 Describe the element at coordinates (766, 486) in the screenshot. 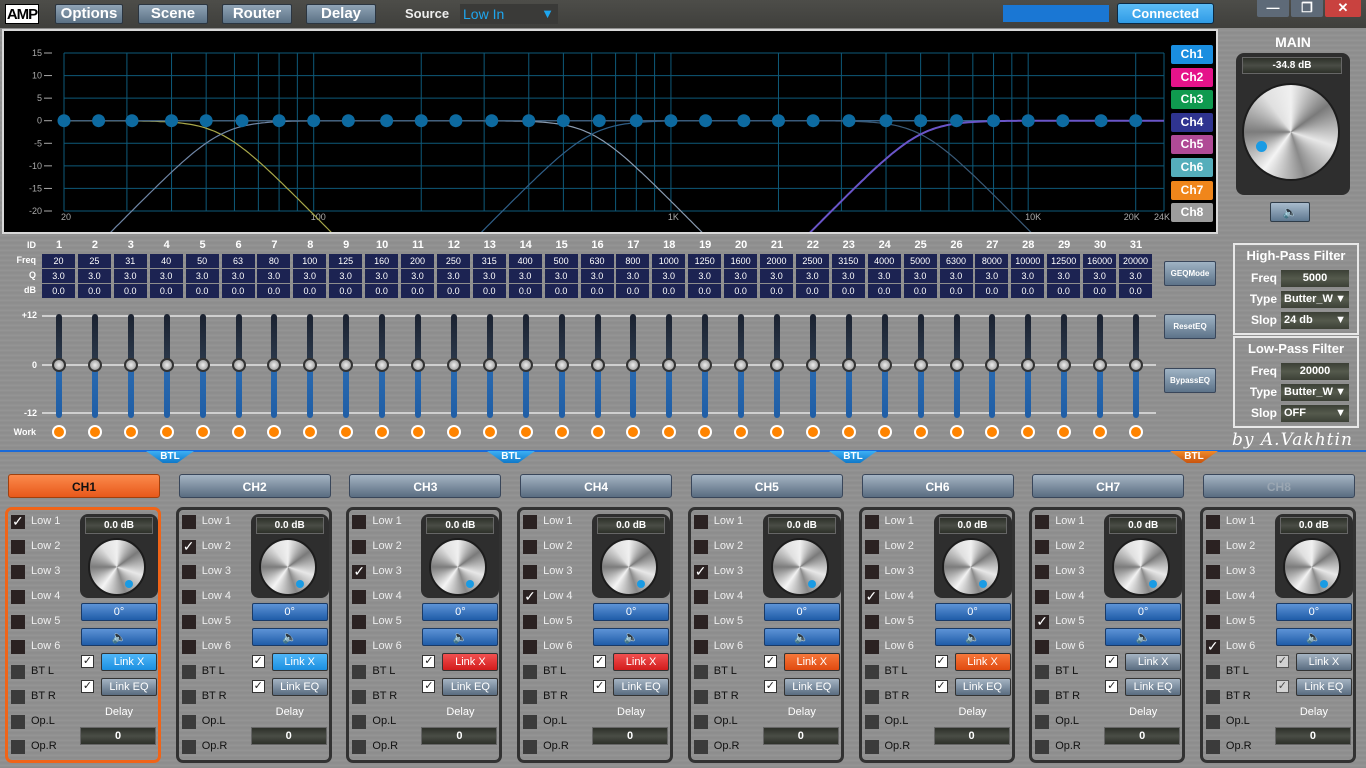

I see `channel-5-select-button: CH5` at that location.